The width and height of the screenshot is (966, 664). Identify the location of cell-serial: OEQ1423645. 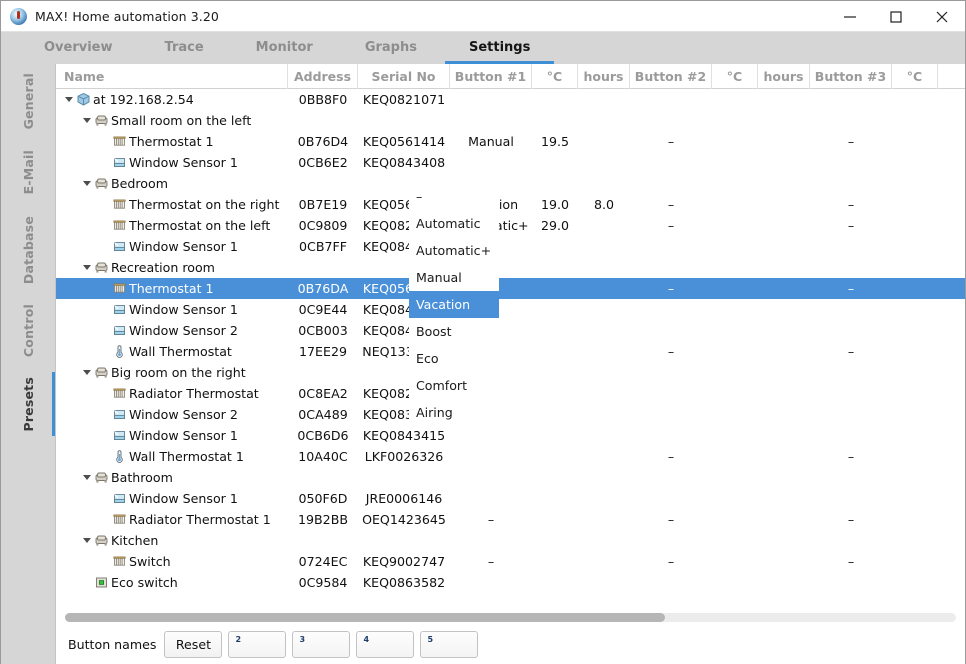
(404, 519).